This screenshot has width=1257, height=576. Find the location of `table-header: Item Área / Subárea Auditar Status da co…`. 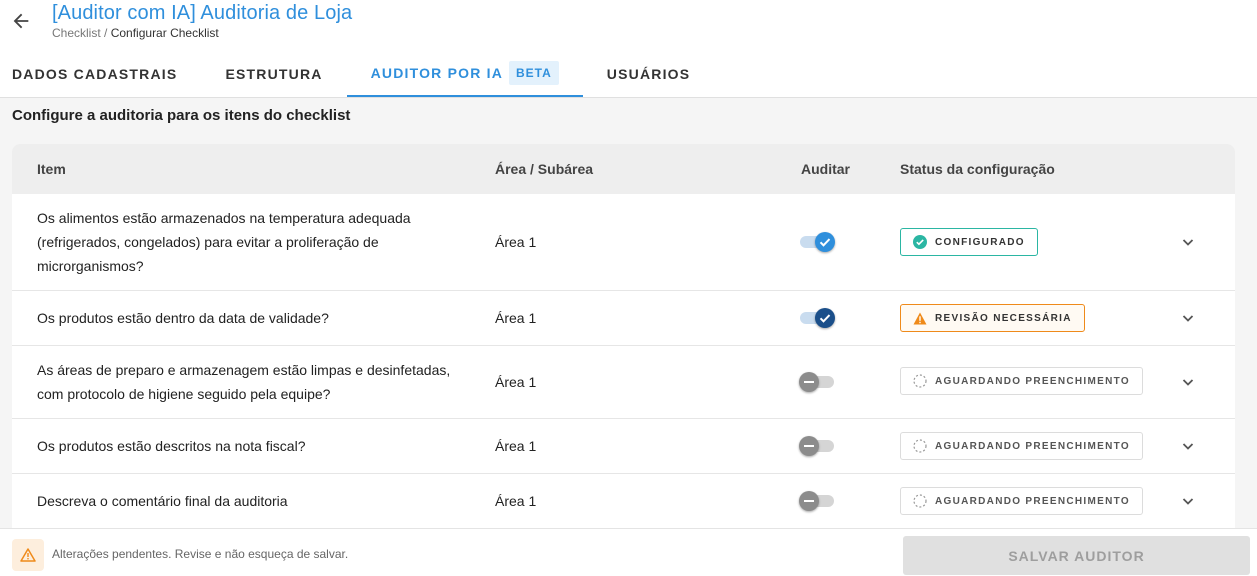

table-header: Item Área / Subárea Auditar Status da co… is located at coordinates (623, 169).